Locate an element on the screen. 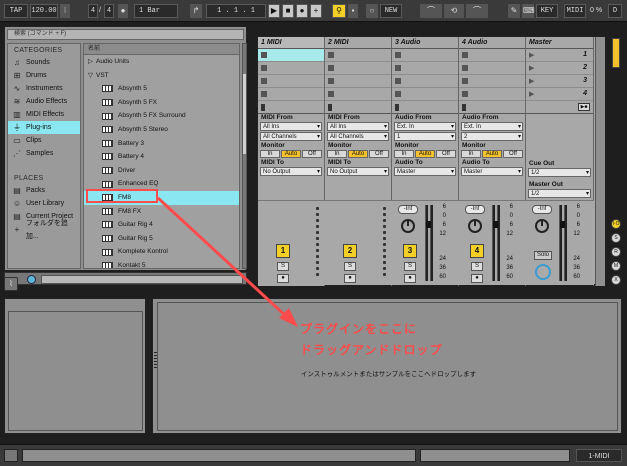 This screenshot has height=466, width=627. browser-search-input: 検索 (コマンド + F) is located at coordinates (125, 34).